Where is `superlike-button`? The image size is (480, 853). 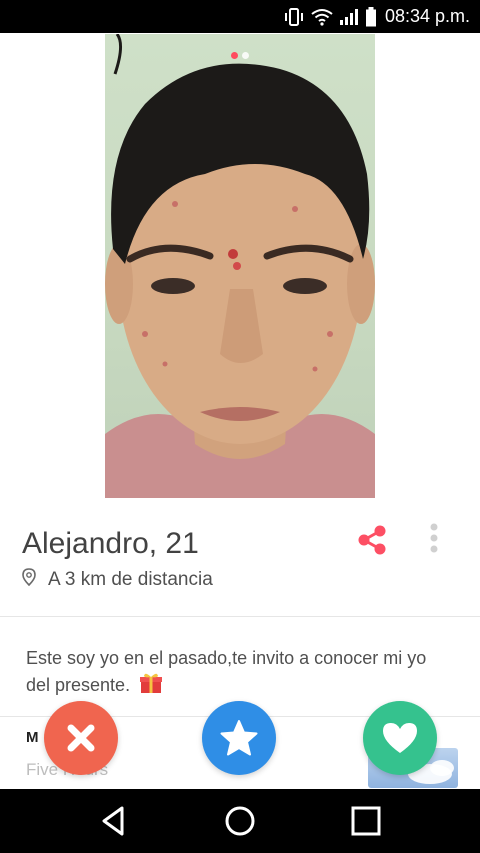 superlike-button is located at coordinates (239, 738).